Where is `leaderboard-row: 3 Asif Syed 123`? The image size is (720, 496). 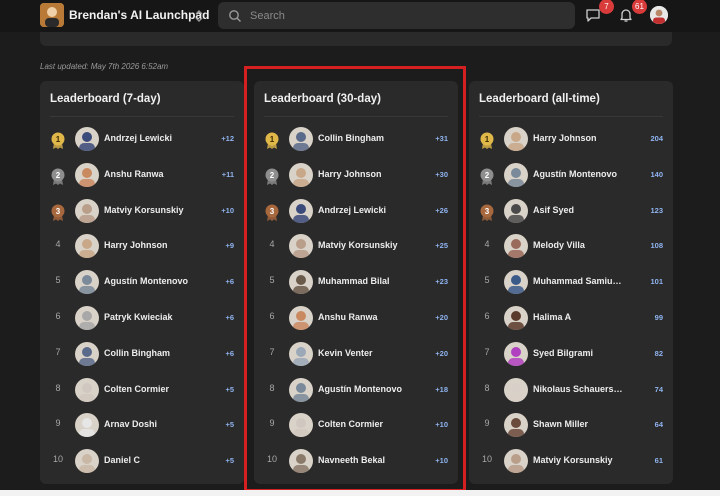
leaderboard-row: 3 Asif Syed 123 is located at coordinates (571, 211).